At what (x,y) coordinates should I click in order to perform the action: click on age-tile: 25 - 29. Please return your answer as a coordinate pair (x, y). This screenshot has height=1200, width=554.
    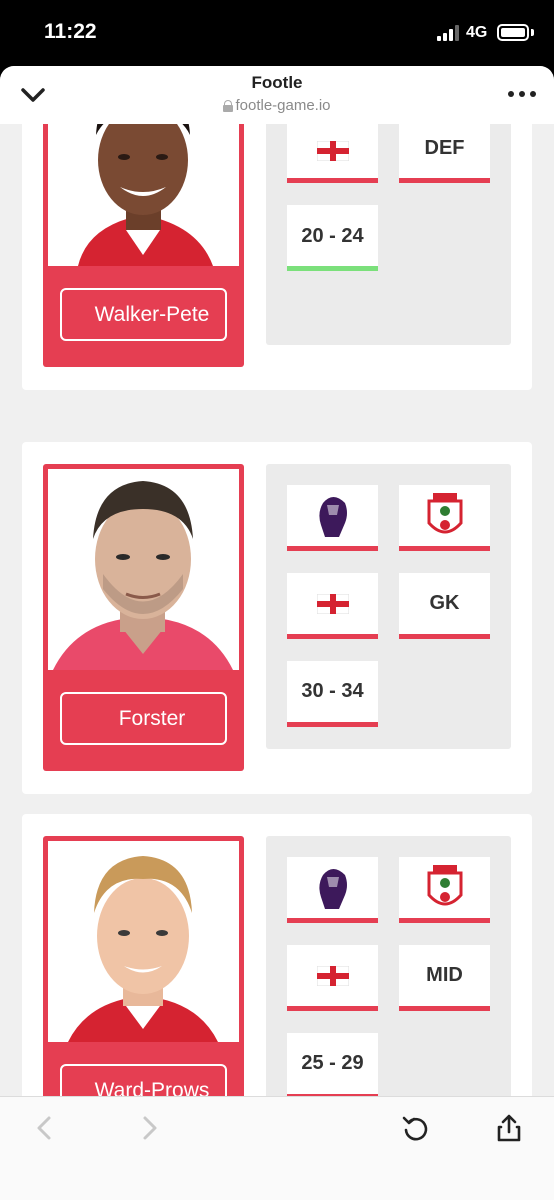
    Looking at the image, I should click on (332, 1066).